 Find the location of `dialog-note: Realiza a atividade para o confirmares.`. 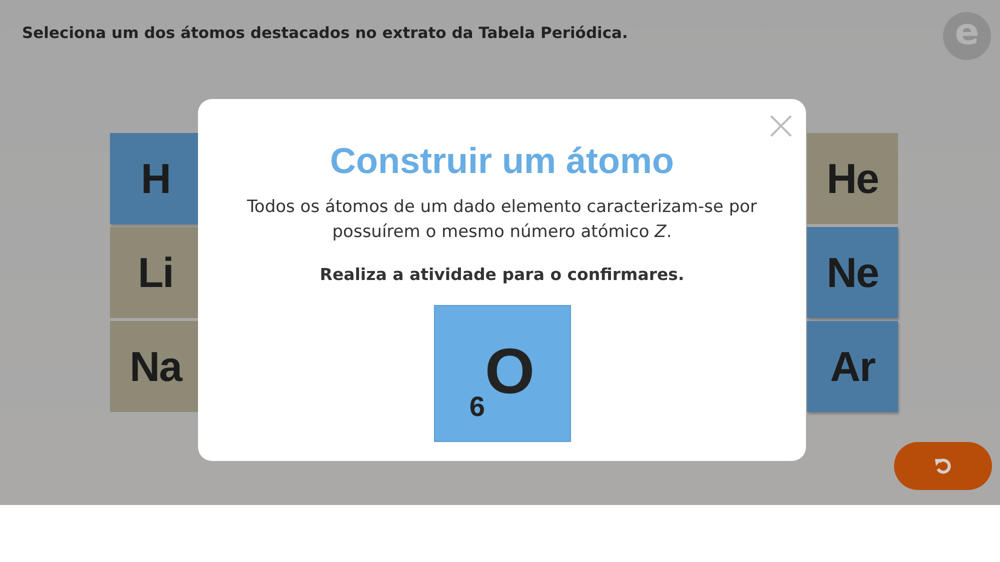

dialog-note: Realiza a atividade para o confirmares. is located at coordinates (502, 275).